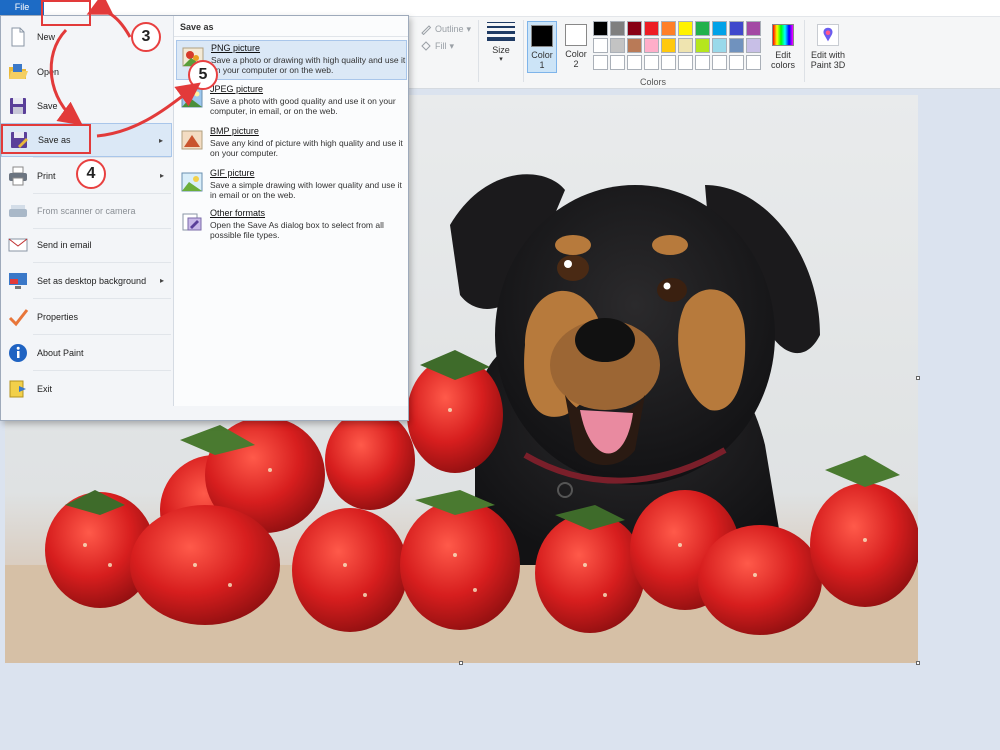  What do you see at coordinates (192, 222) in the screenshot?
I see `other-formats-icon` at bounding box center [192, 222].